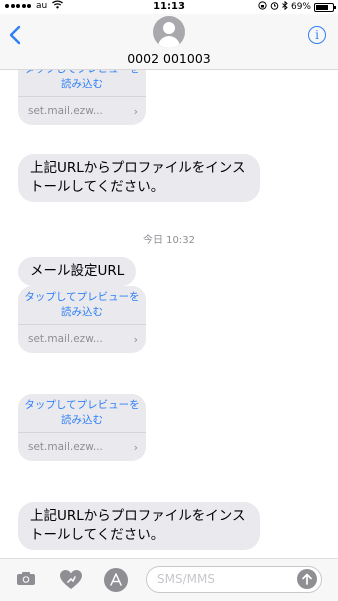  I want to click on message-bubble: メール設定URL, so click(77, 271).